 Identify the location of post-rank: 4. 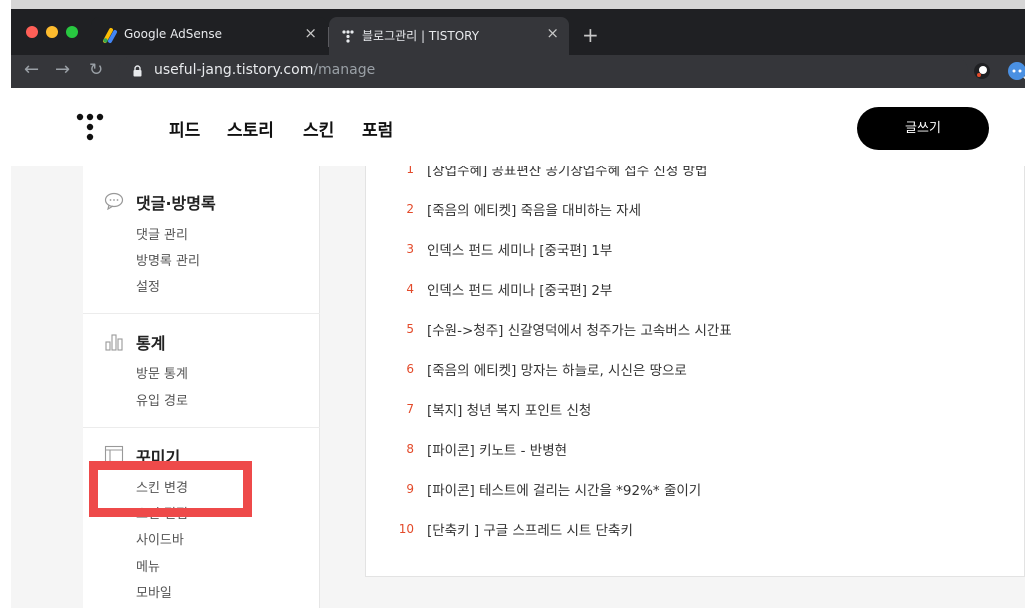
(410, 289).